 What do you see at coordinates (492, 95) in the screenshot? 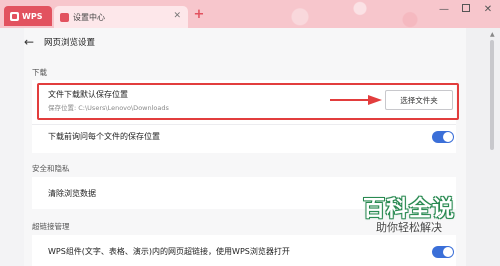
I see `scrollbar-thumb` at bounding box center [492, 95].